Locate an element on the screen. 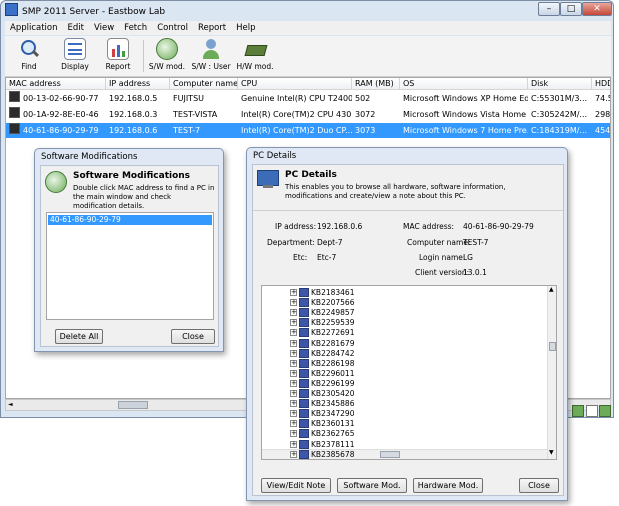 The image size is (619, 506). software-user-button: S/W : User is located at coordinates (211, 54).